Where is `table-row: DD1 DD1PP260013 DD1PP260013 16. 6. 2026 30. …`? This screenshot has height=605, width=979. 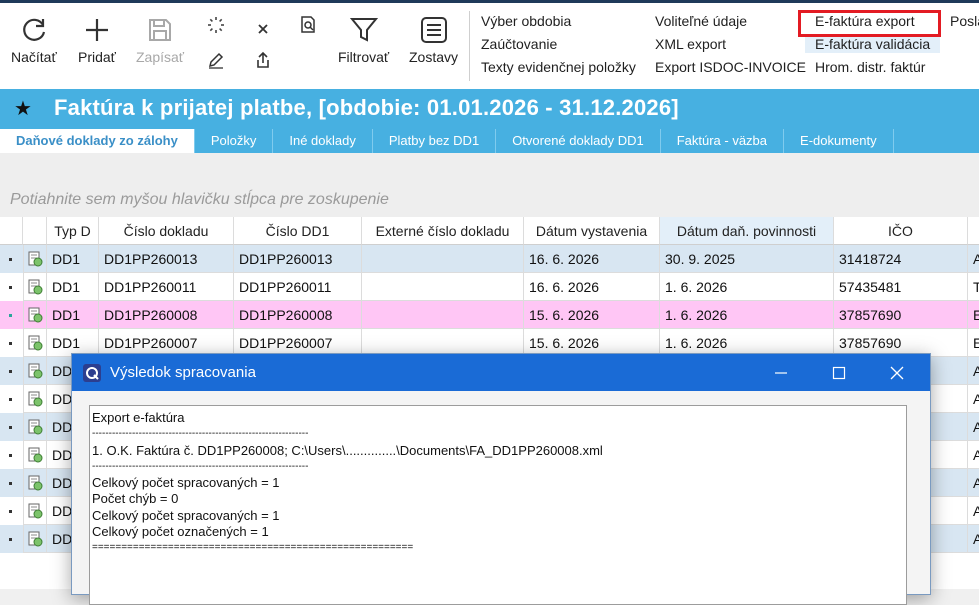
table-row: DD1 DD1PP260013 DD1PP260013 16. 6. 2026 30. … is located at coordinates (489, 259).